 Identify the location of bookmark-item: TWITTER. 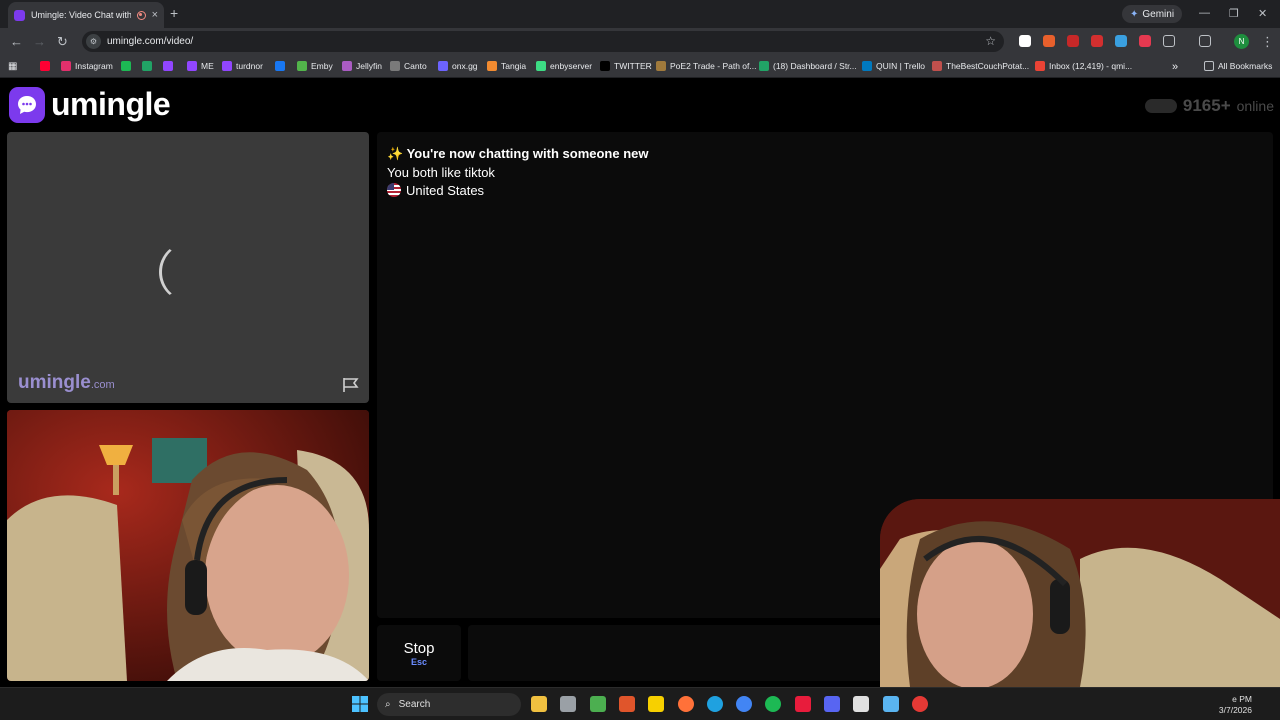
(626, 66).